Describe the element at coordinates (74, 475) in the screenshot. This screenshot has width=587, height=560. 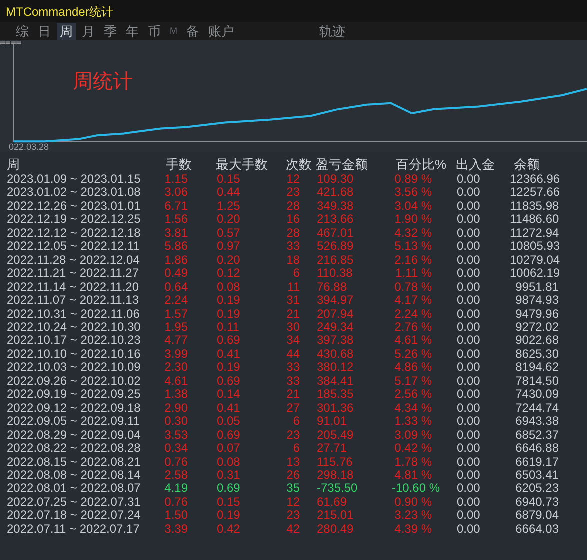
I see `table-cell-text: 2022.08.08 ~ 2022.08.14` at that location.